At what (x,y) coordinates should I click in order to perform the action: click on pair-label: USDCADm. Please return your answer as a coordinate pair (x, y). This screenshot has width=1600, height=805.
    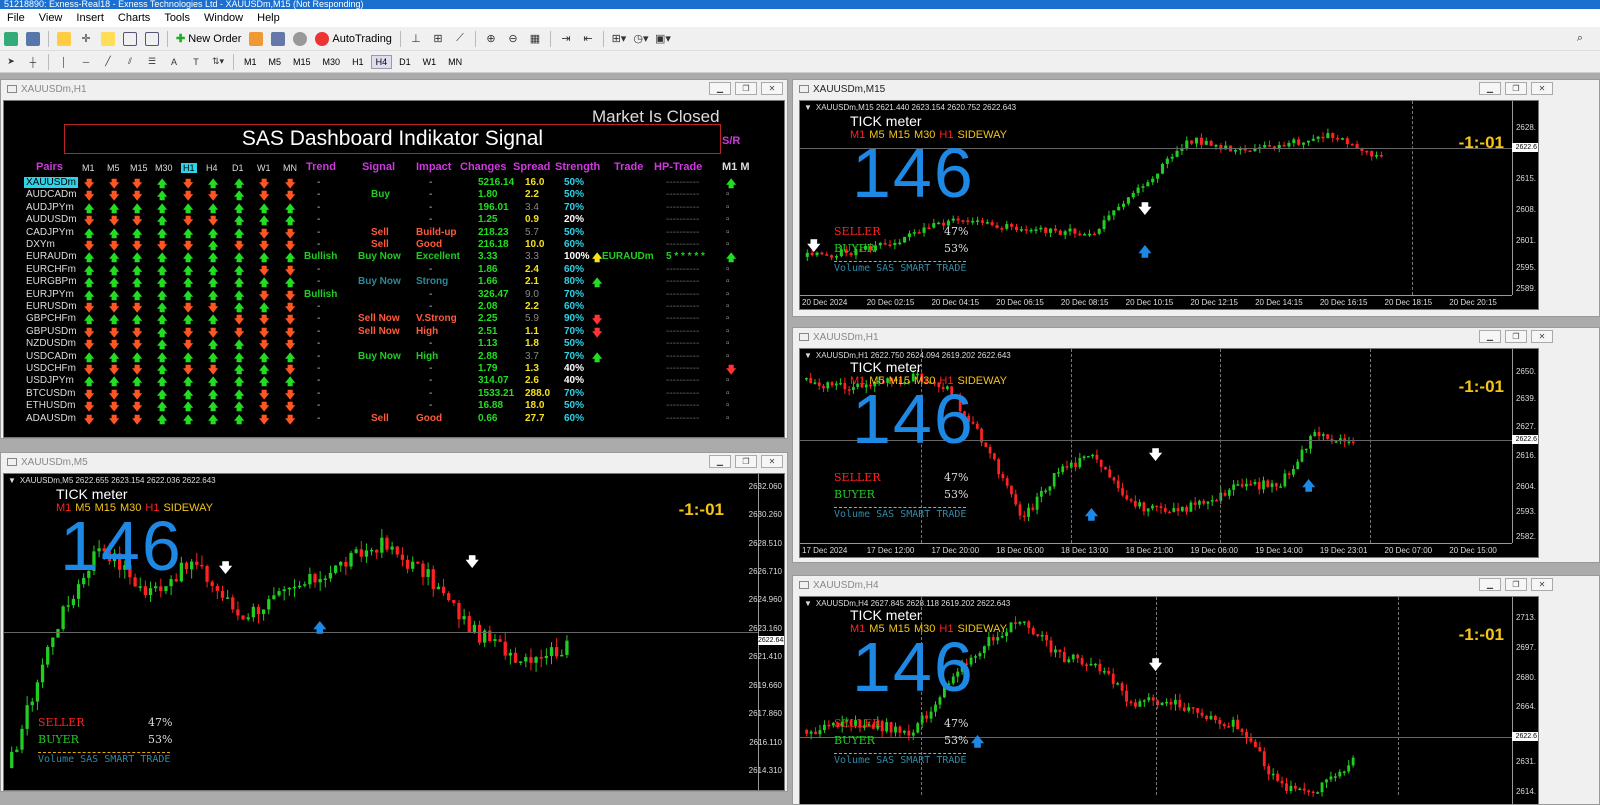
    Looking at the image, I should click on (51, 356).